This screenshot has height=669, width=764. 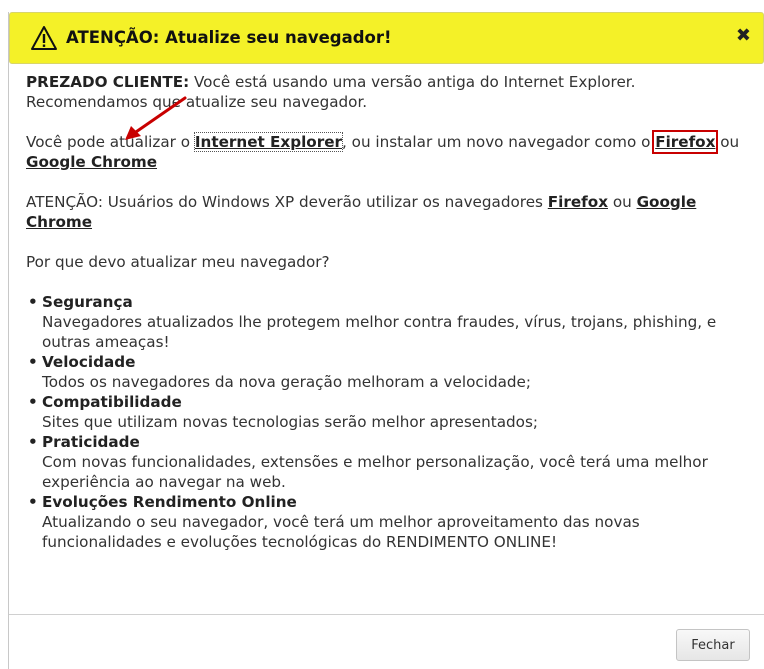 I want to click on xp-firefox-link: Firefox, so click(x=578, y=202).